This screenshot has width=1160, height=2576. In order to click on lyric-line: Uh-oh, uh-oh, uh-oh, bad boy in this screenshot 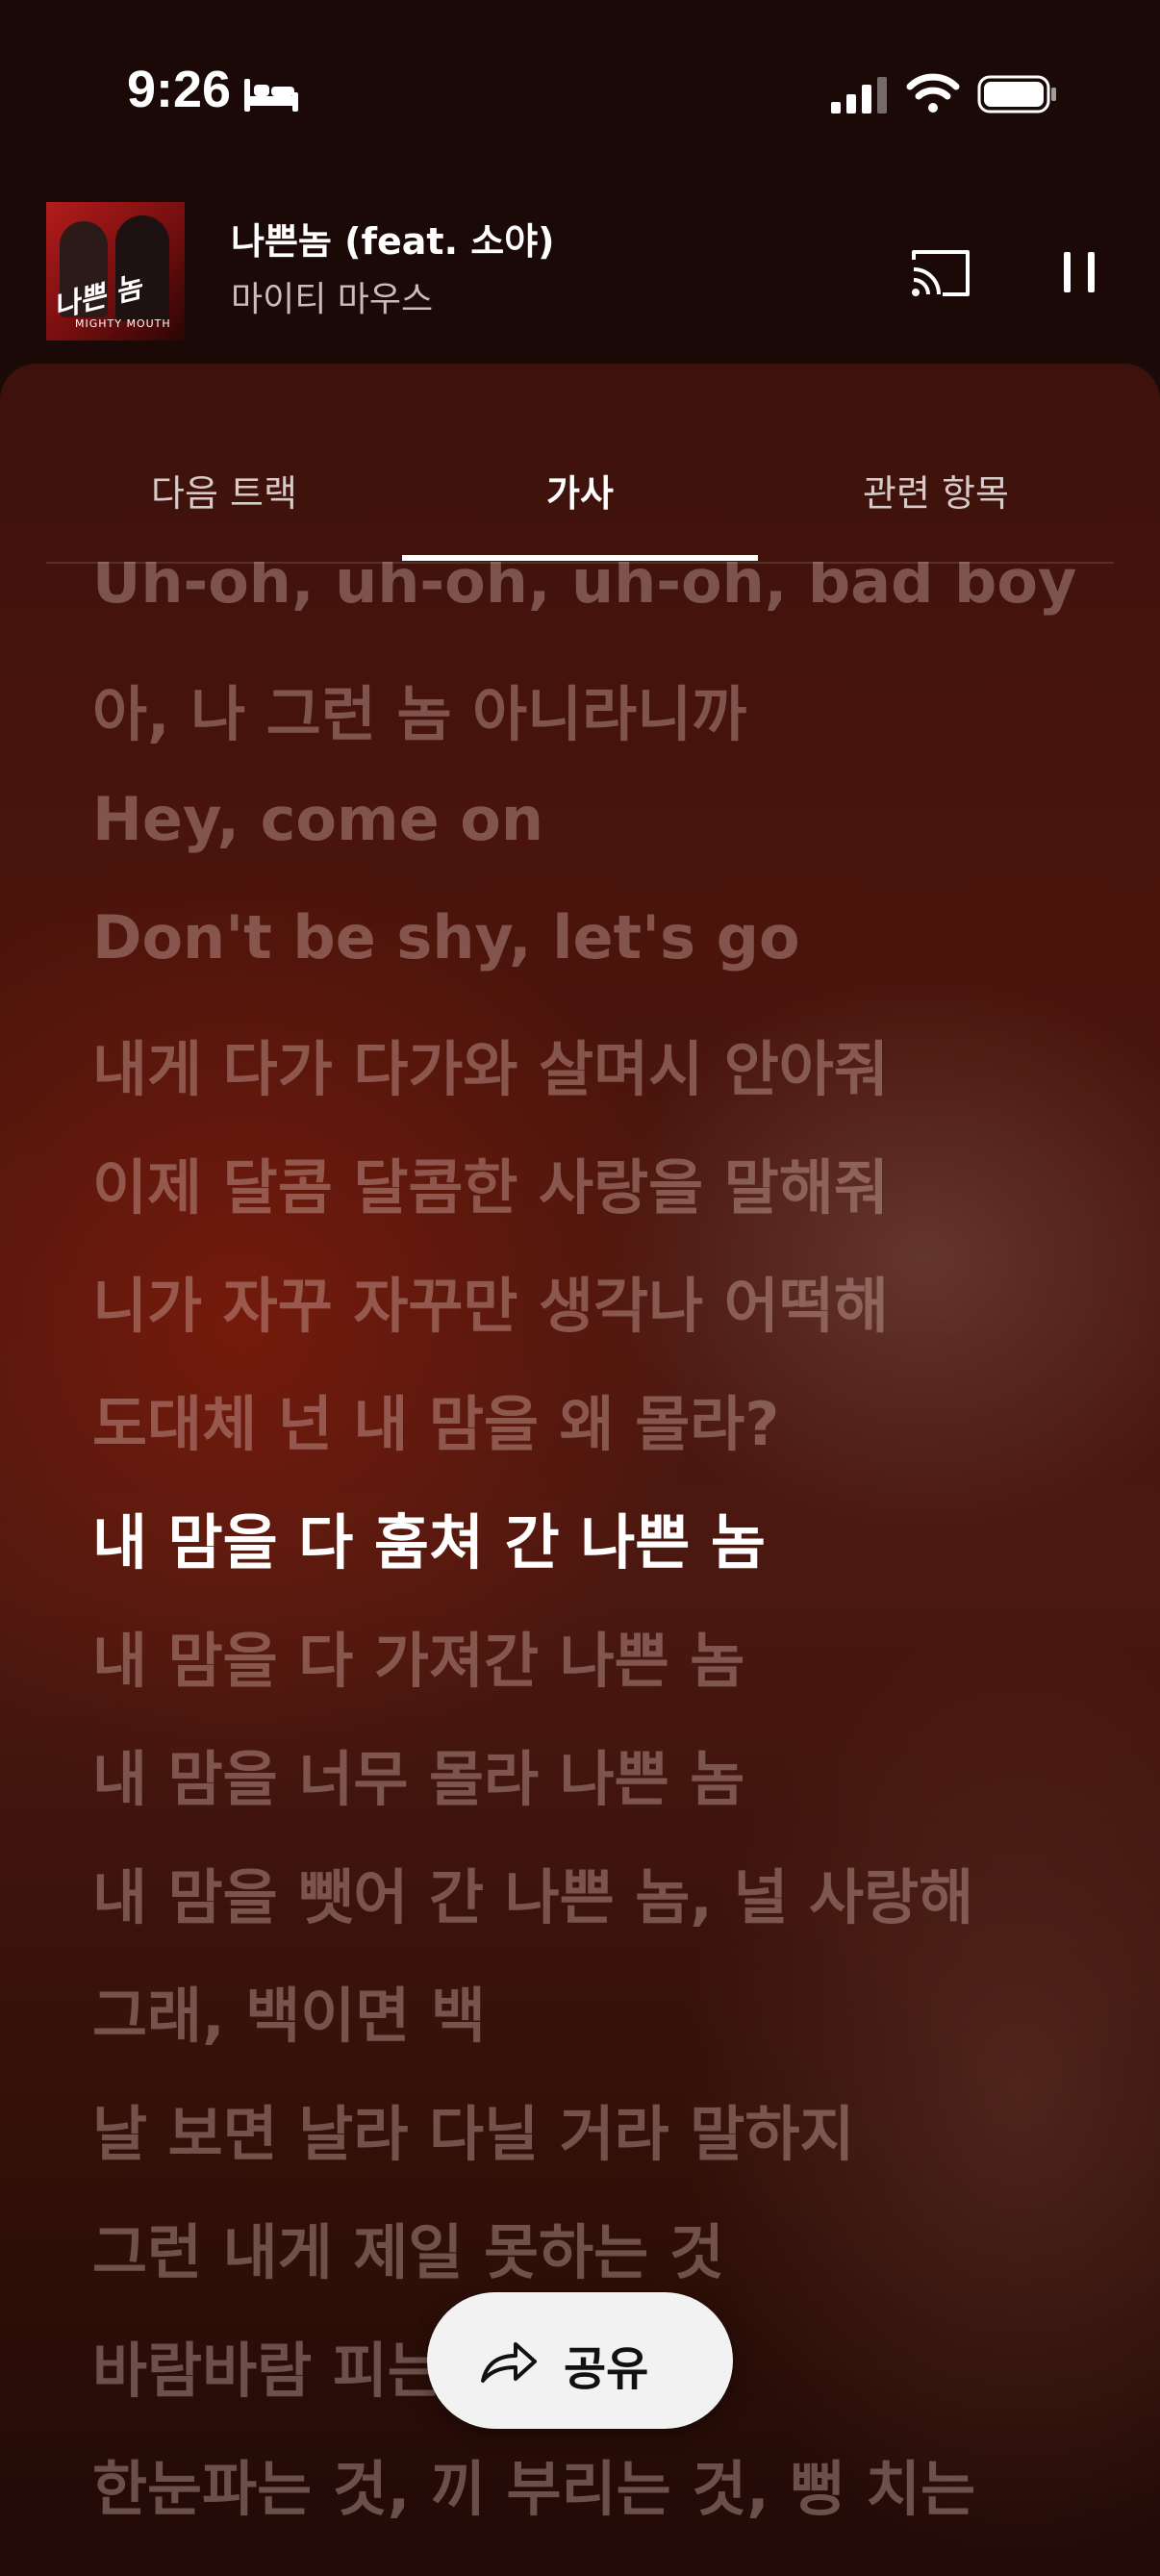, I will do `click(584, 589)`.